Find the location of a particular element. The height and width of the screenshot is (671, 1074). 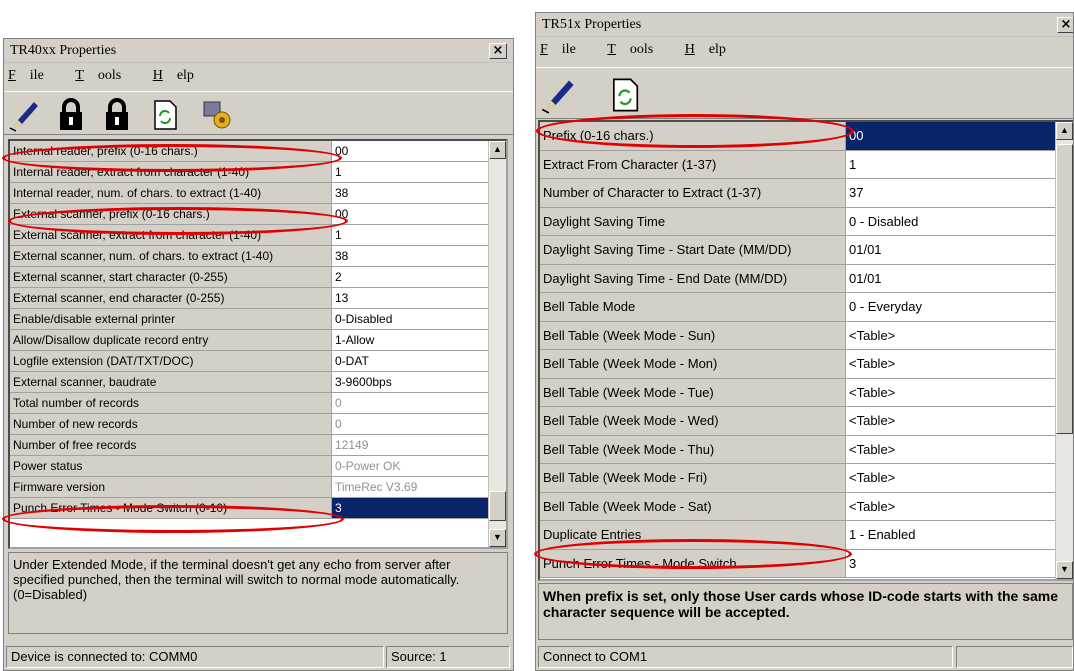

property-value: 0 - Disabled is located at coordinates (951, 221).